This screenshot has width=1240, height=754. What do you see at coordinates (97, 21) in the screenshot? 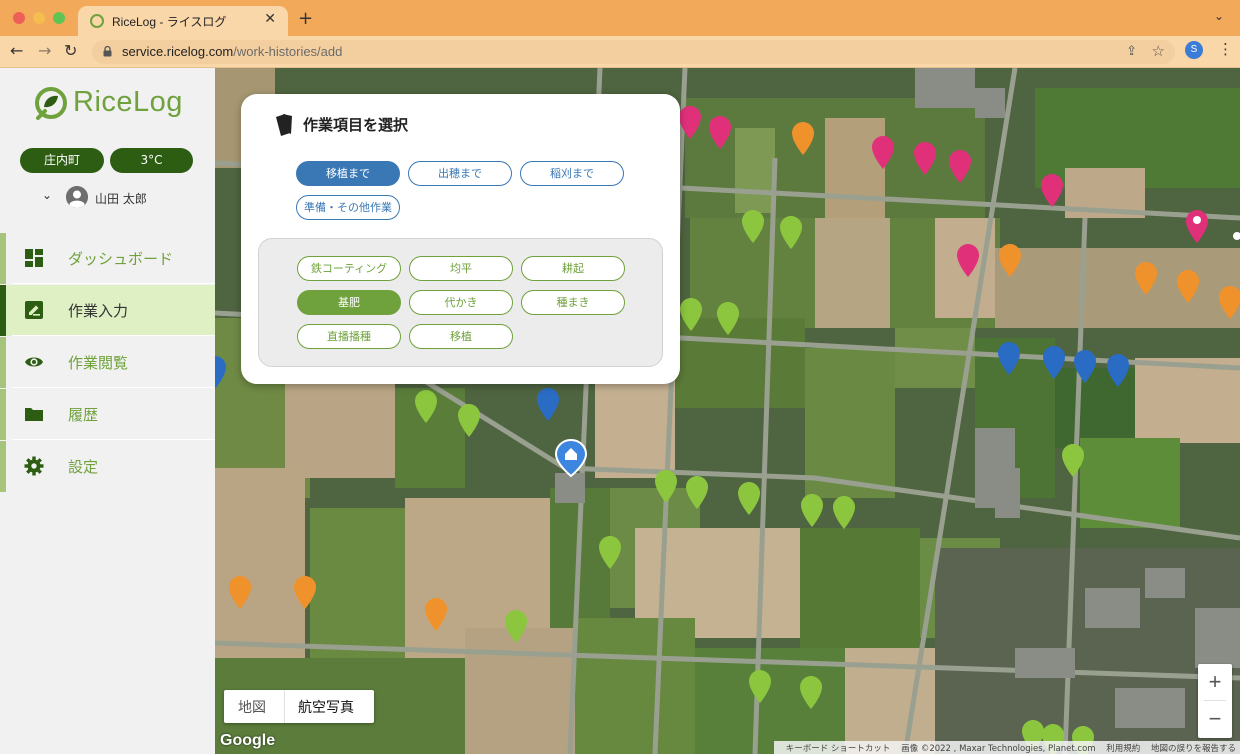
I see `ricelog-favicon-icon` at bounding box center [97, 21].